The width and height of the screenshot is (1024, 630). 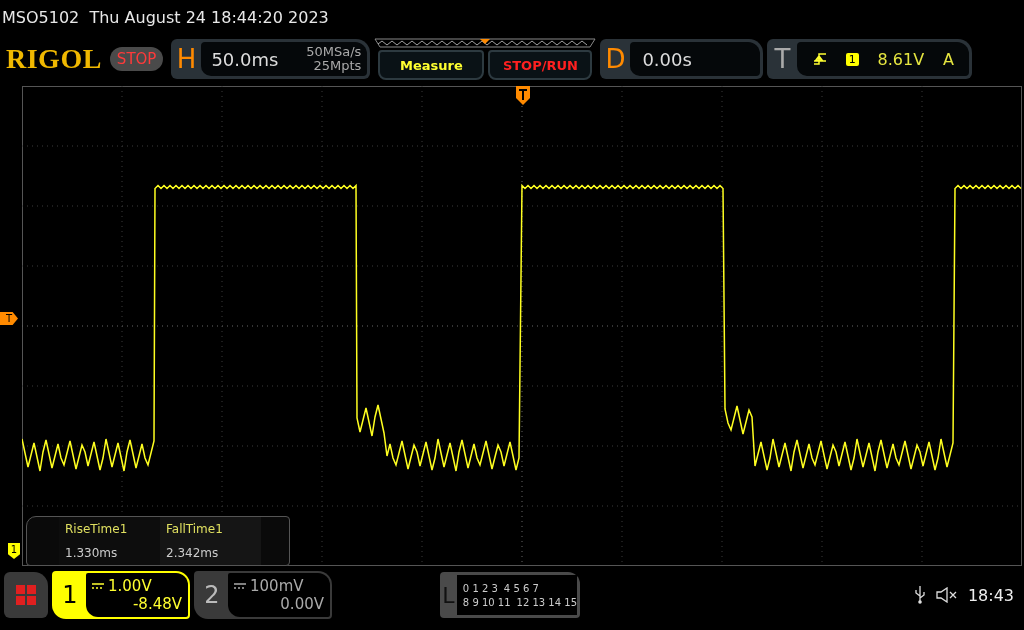 I want to click on sample-rate: 50MSa/s, so click(x=334, y=52).